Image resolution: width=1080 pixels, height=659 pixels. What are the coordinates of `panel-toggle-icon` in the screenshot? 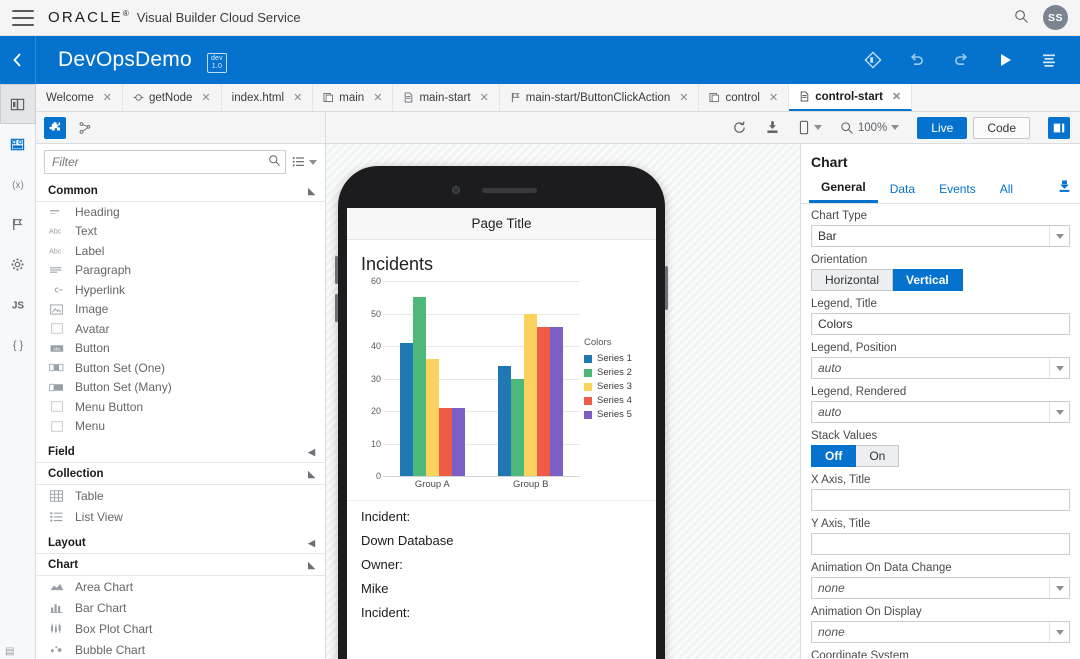 It's located at (1059, 127).